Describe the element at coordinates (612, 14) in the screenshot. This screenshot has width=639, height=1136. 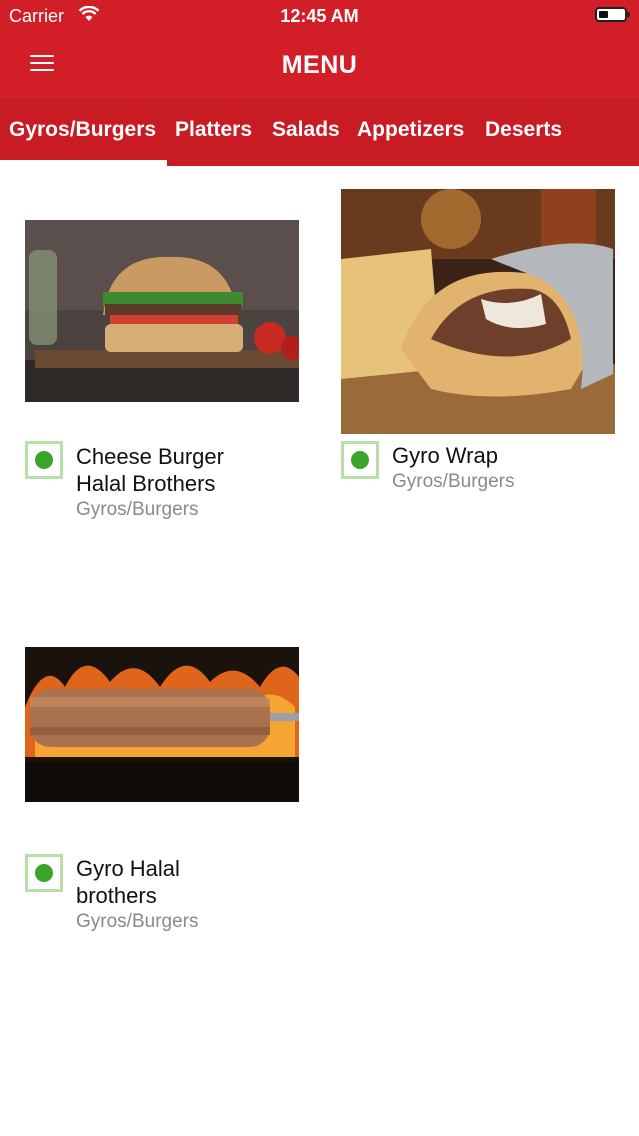
I see `battery-icon` at that location.